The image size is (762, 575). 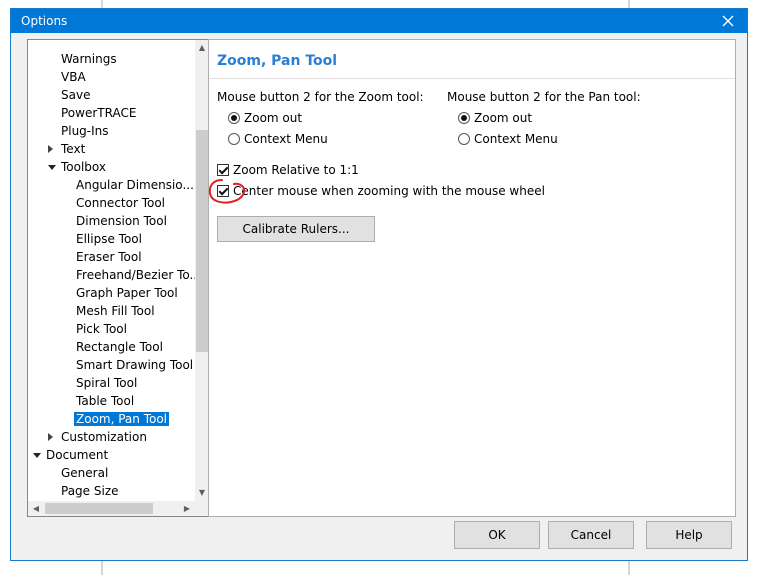 I want to click on tree-vertical-scrollbar: ▲ ▼, so click(x=201, y=270).